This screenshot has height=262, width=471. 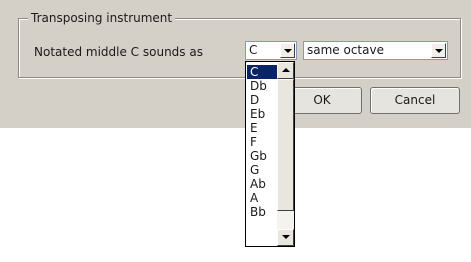 What do you see at coordinates (285, 145) in the screenshot?
I see `scroll-thumb` at bounding box center [285, 145].